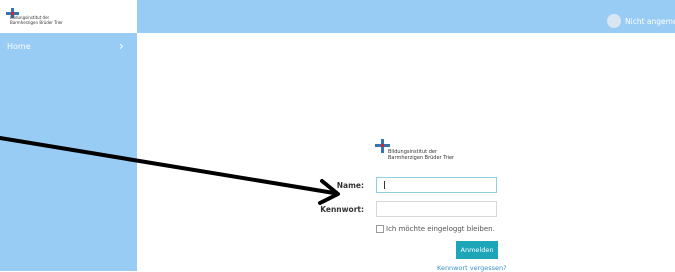 The width and height of the screenshot is (675, 272). Describe the element at coordinates (170, 170) in the screenshot. I see `annotation-arrow-icon` at that location.